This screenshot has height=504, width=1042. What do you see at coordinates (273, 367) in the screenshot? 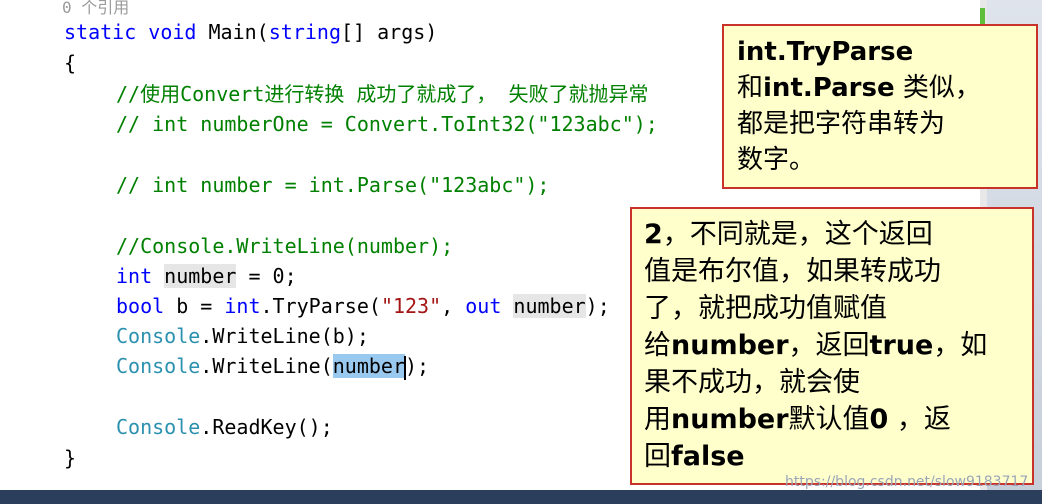
I see `writeline-number-line: Console.WriteLine(number);` at bounding box center [273, 367].